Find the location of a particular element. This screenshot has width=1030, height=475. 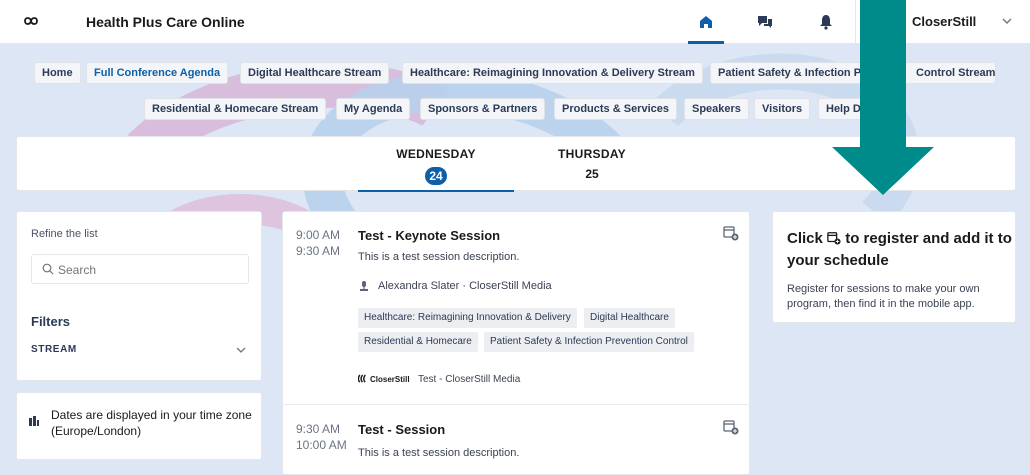

nav-chip-patient-safety-label-start: Patient Safety & Infection Pre is located at coordinates (795, 73).